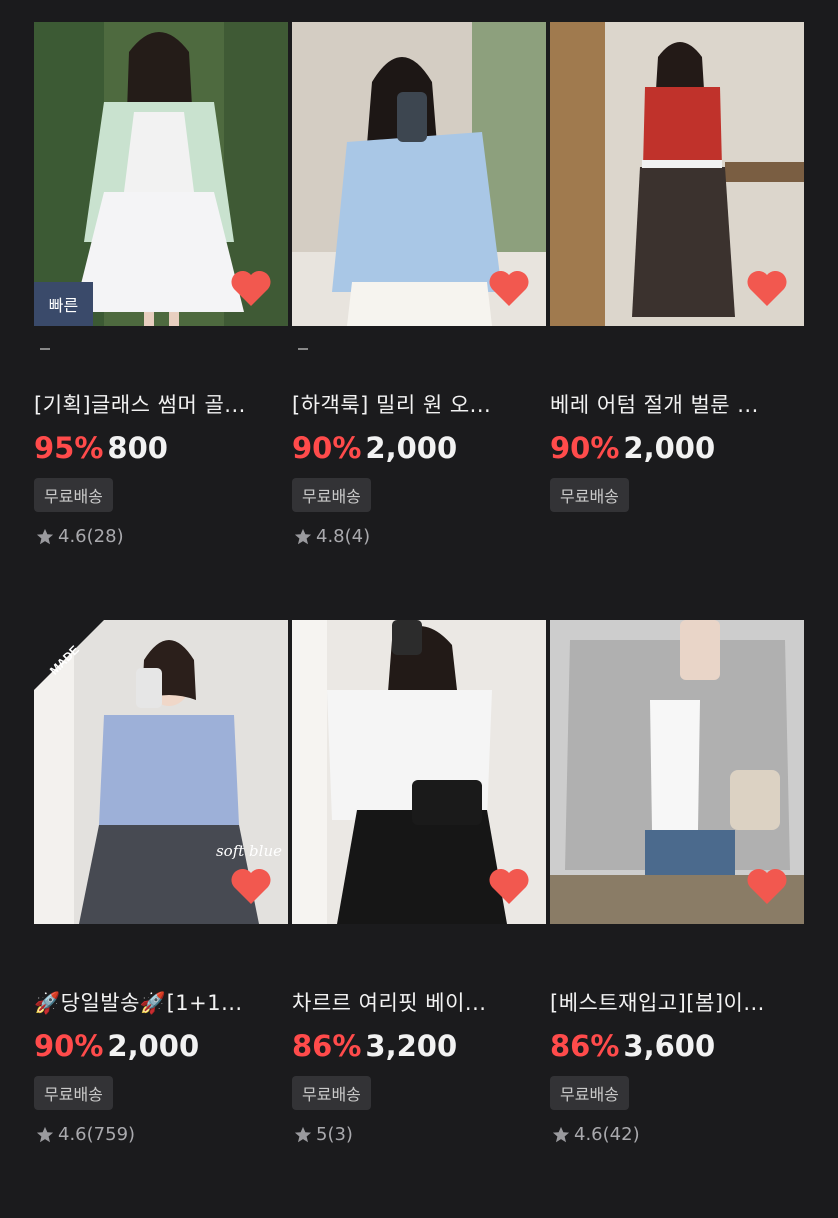 This screenshot has width=838, height=1218. What do you see at coordinates (161, 772) in the screenshot?
I see `product-image: MADE soft blue` at bounding box center [161, 772].